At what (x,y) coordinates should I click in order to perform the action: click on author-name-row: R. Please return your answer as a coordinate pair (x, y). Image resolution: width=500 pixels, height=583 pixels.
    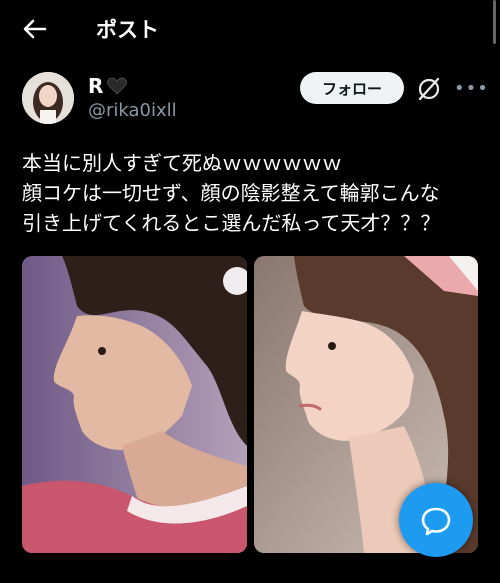
    Looking at the image, I should click on (108, 86).